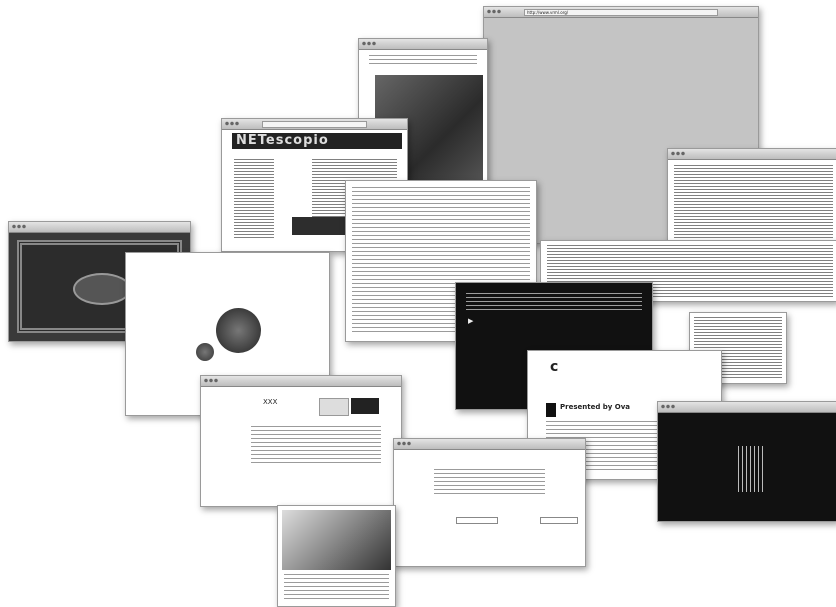 The image size is (836, 607). Describe the element at coordinates (101, 288) in the screenshot. I see `center-emblem` at that location.